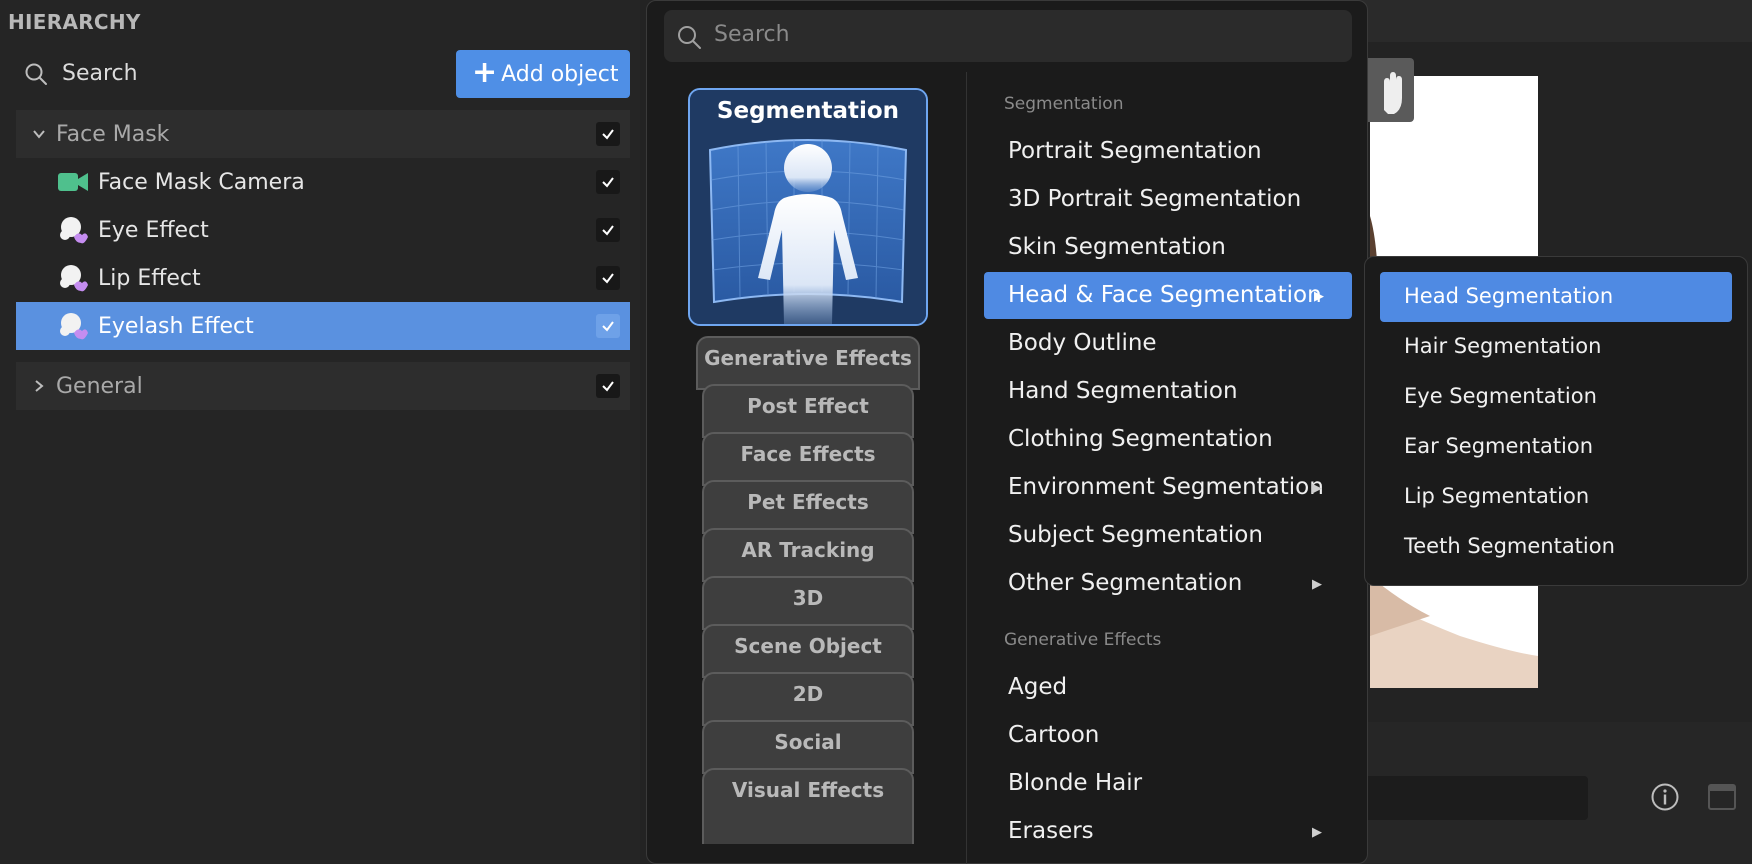 This screenshot has height=864, width=1752. I want to click on tree-row-label: Eye Effect, so click(153, 230).